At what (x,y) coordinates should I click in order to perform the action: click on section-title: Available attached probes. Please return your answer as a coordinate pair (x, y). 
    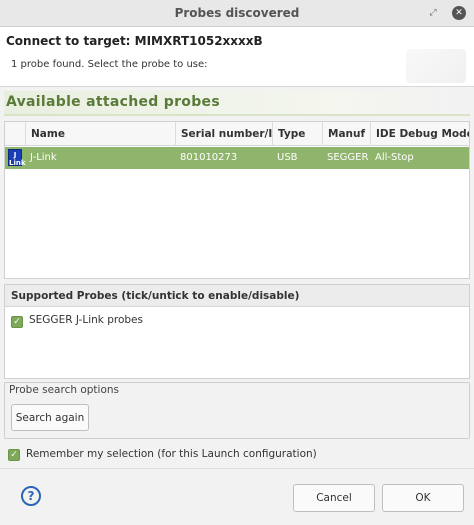
    Looking at the image, I should click on (113, 102).